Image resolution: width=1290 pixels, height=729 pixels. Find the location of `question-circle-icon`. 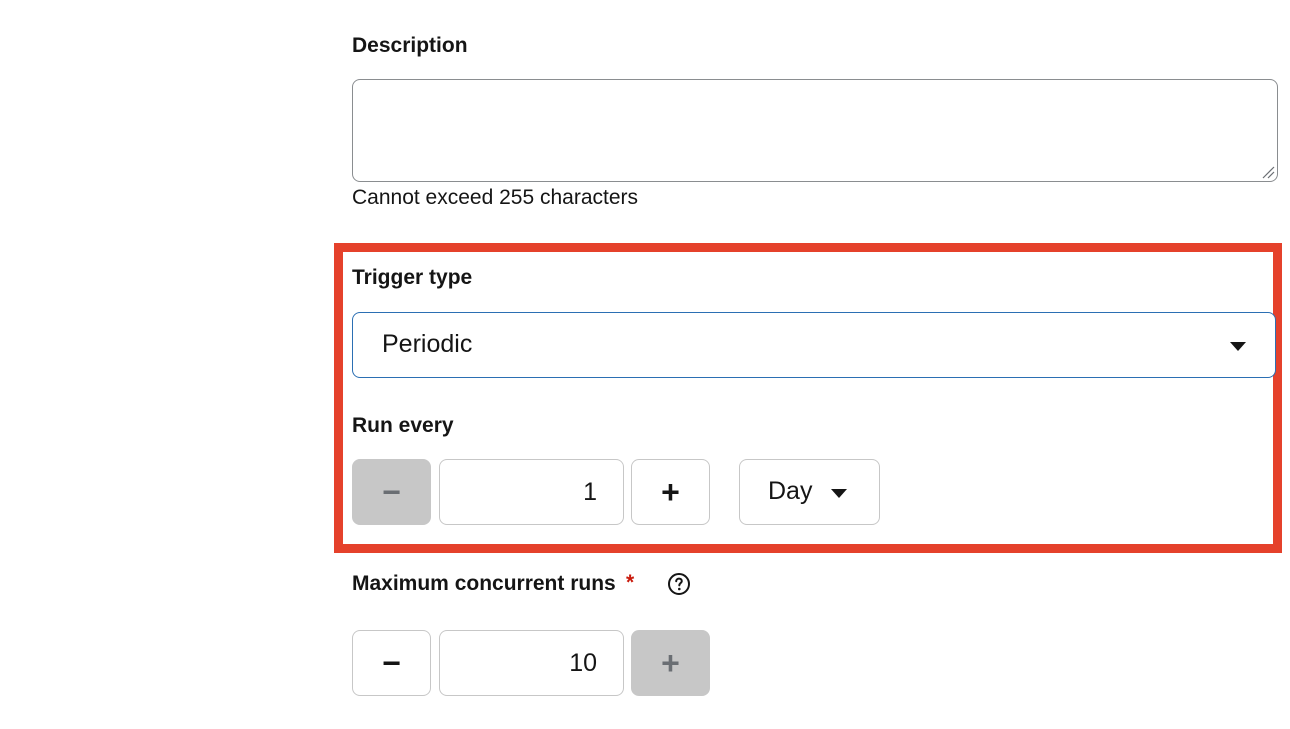

question-circle-icon is located at coordinates (679, 584).